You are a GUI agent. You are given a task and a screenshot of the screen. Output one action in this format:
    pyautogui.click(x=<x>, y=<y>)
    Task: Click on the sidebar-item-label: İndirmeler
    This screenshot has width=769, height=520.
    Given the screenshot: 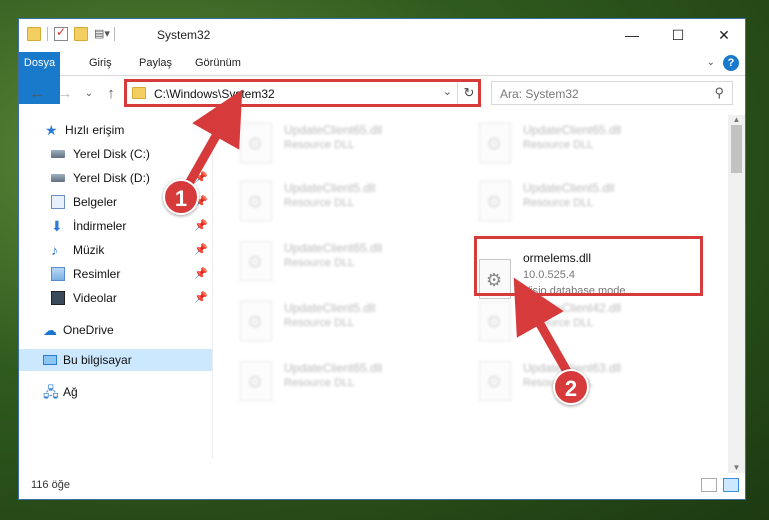 What is the action you would take?
    pyautogui.click(x=100, y=226)
    